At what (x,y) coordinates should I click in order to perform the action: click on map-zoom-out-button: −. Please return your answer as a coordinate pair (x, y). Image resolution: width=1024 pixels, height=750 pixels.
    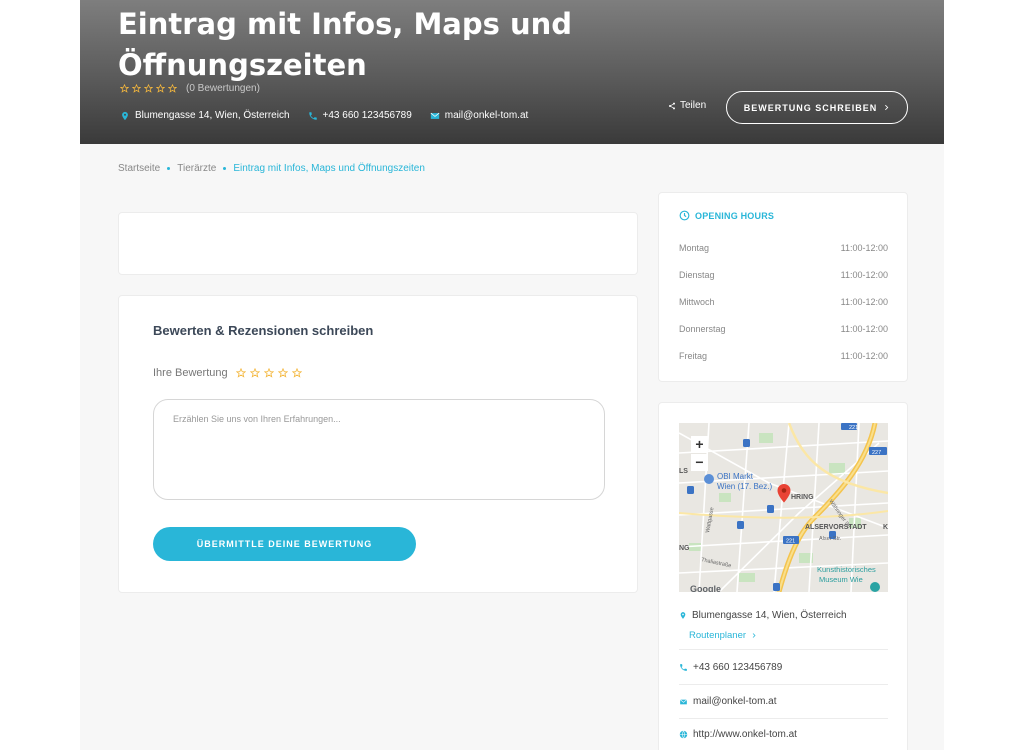
    Looking at the image, I should click on (699, 462).